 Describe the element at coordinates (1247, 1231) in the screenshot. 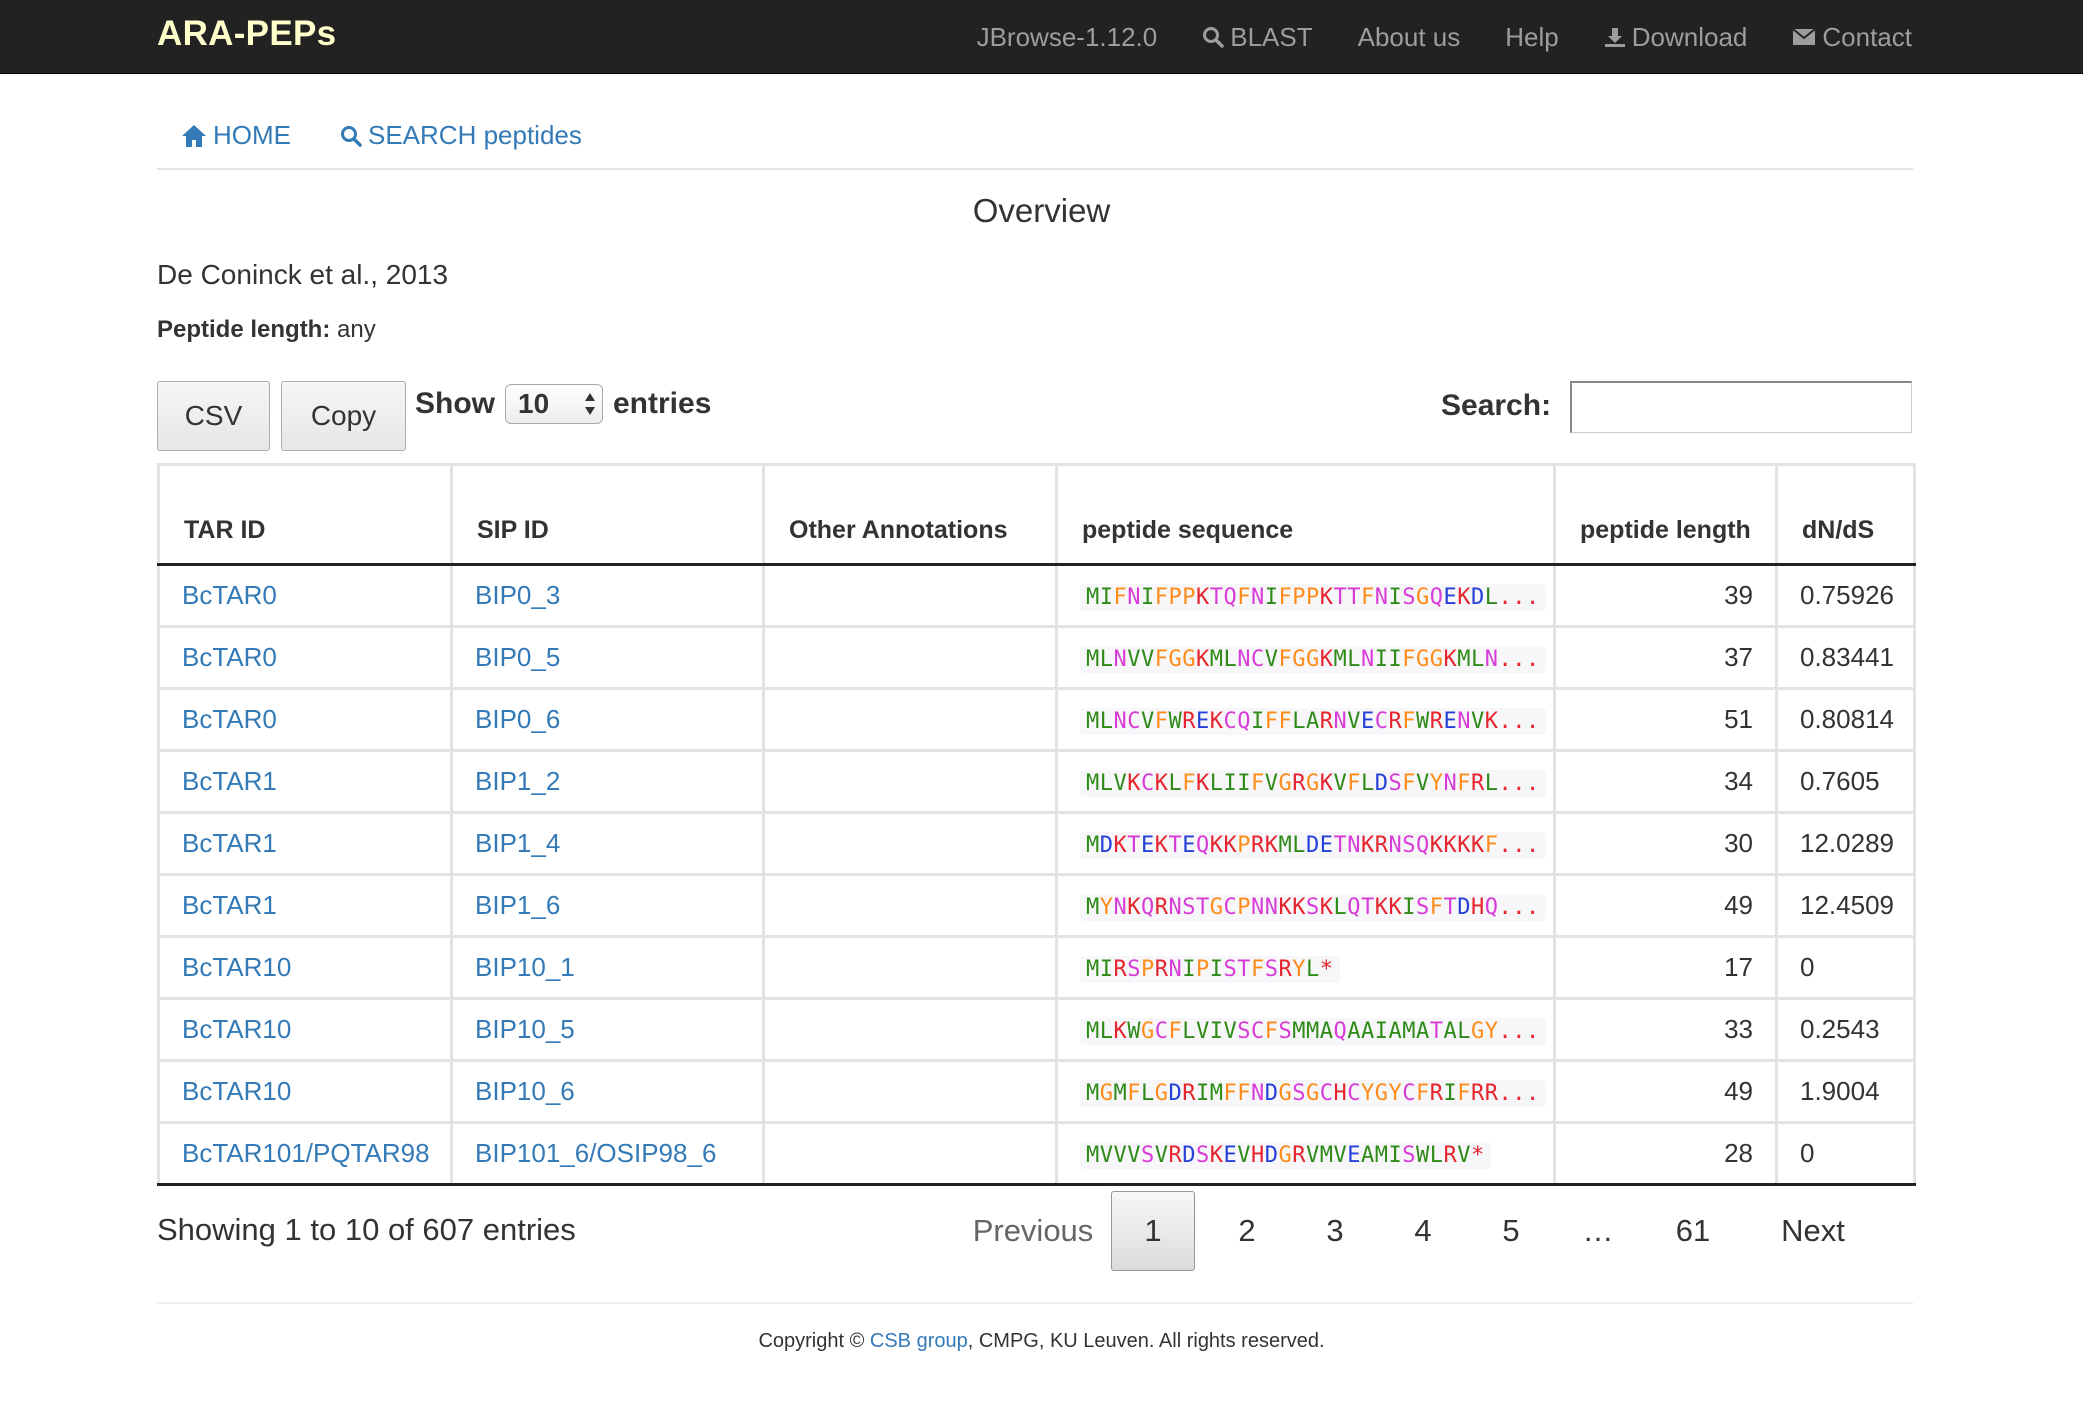

I see `page-button: 2` at that location.